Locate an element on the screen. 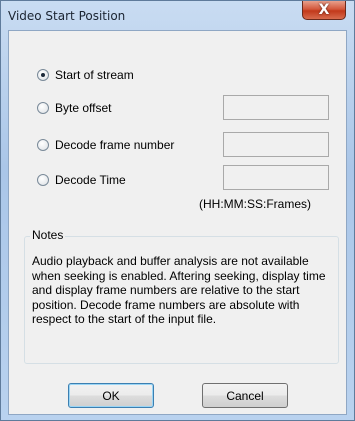 The image size is (355, 421). radio-byte-offset: Byte offset is located at coordinates (74, 108).